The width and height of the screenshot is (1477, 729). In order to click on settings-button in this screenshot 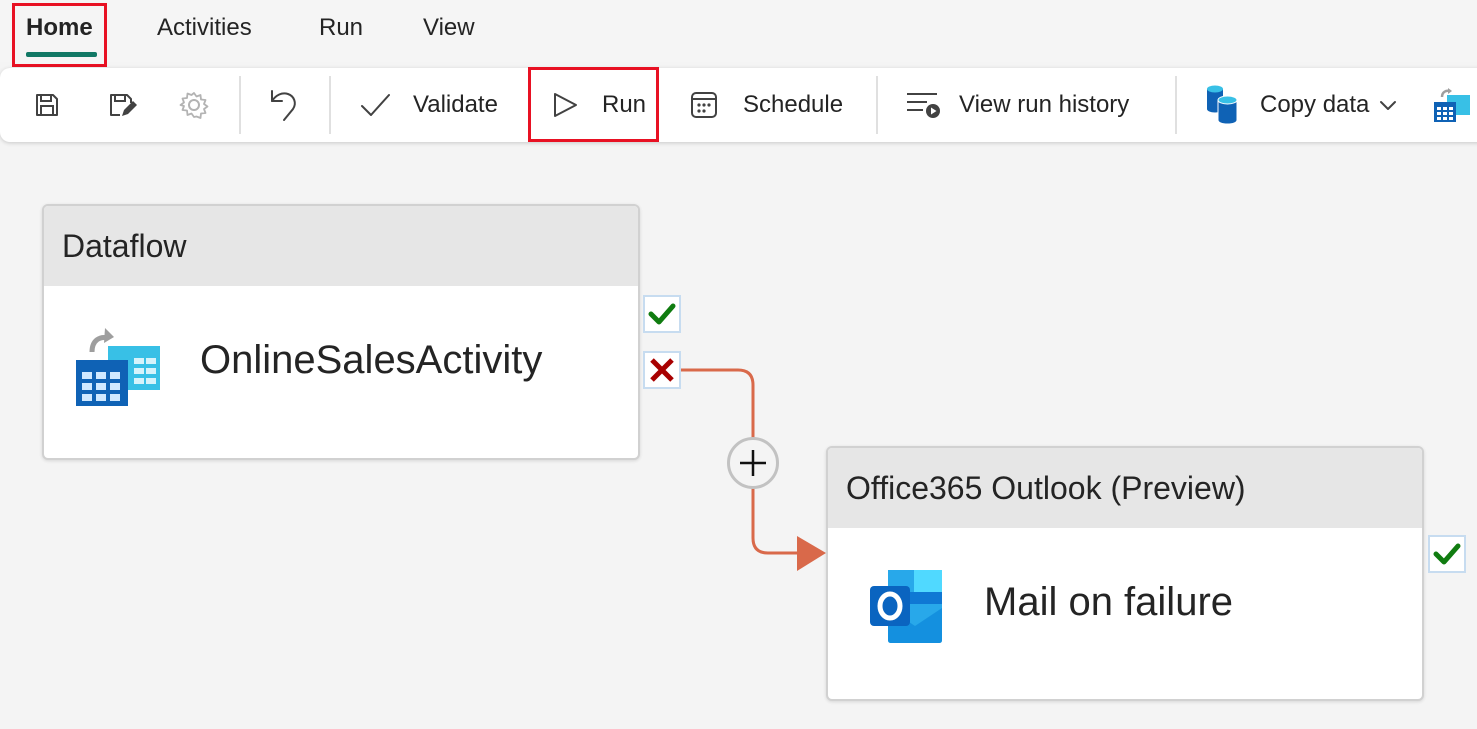, I will do `click(194, 105)`.